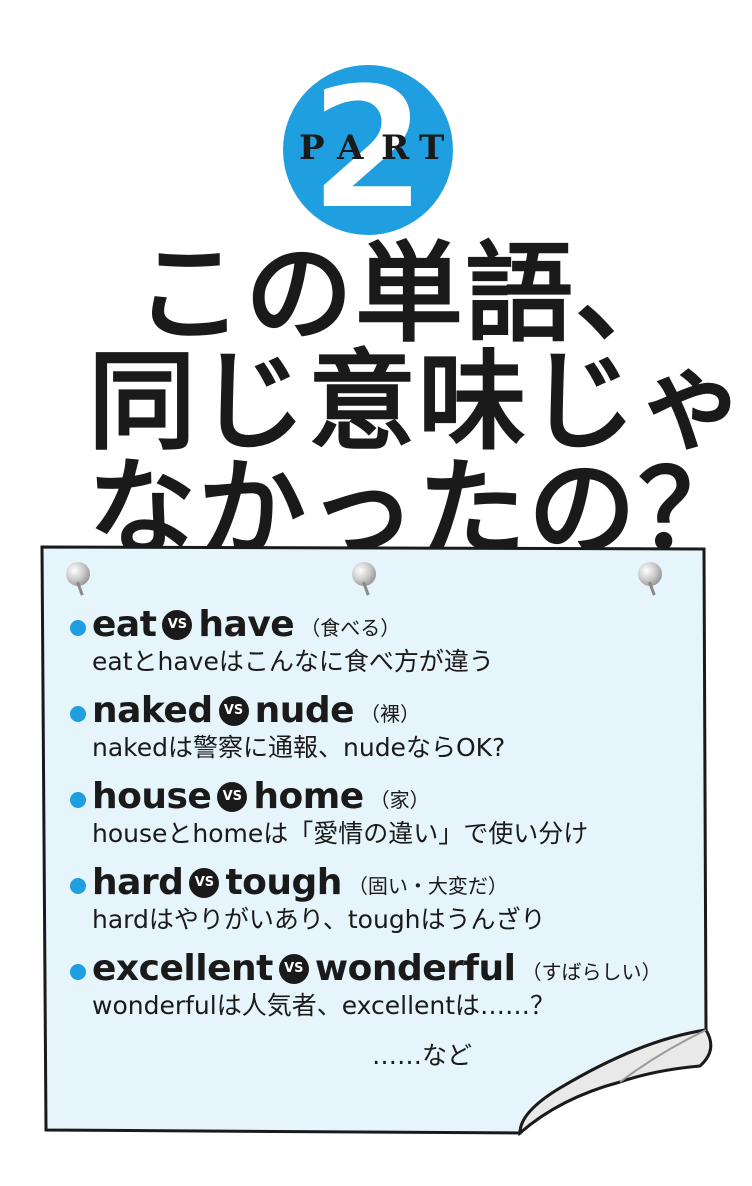  I want to click on word-2: nude, so click(304, 710).